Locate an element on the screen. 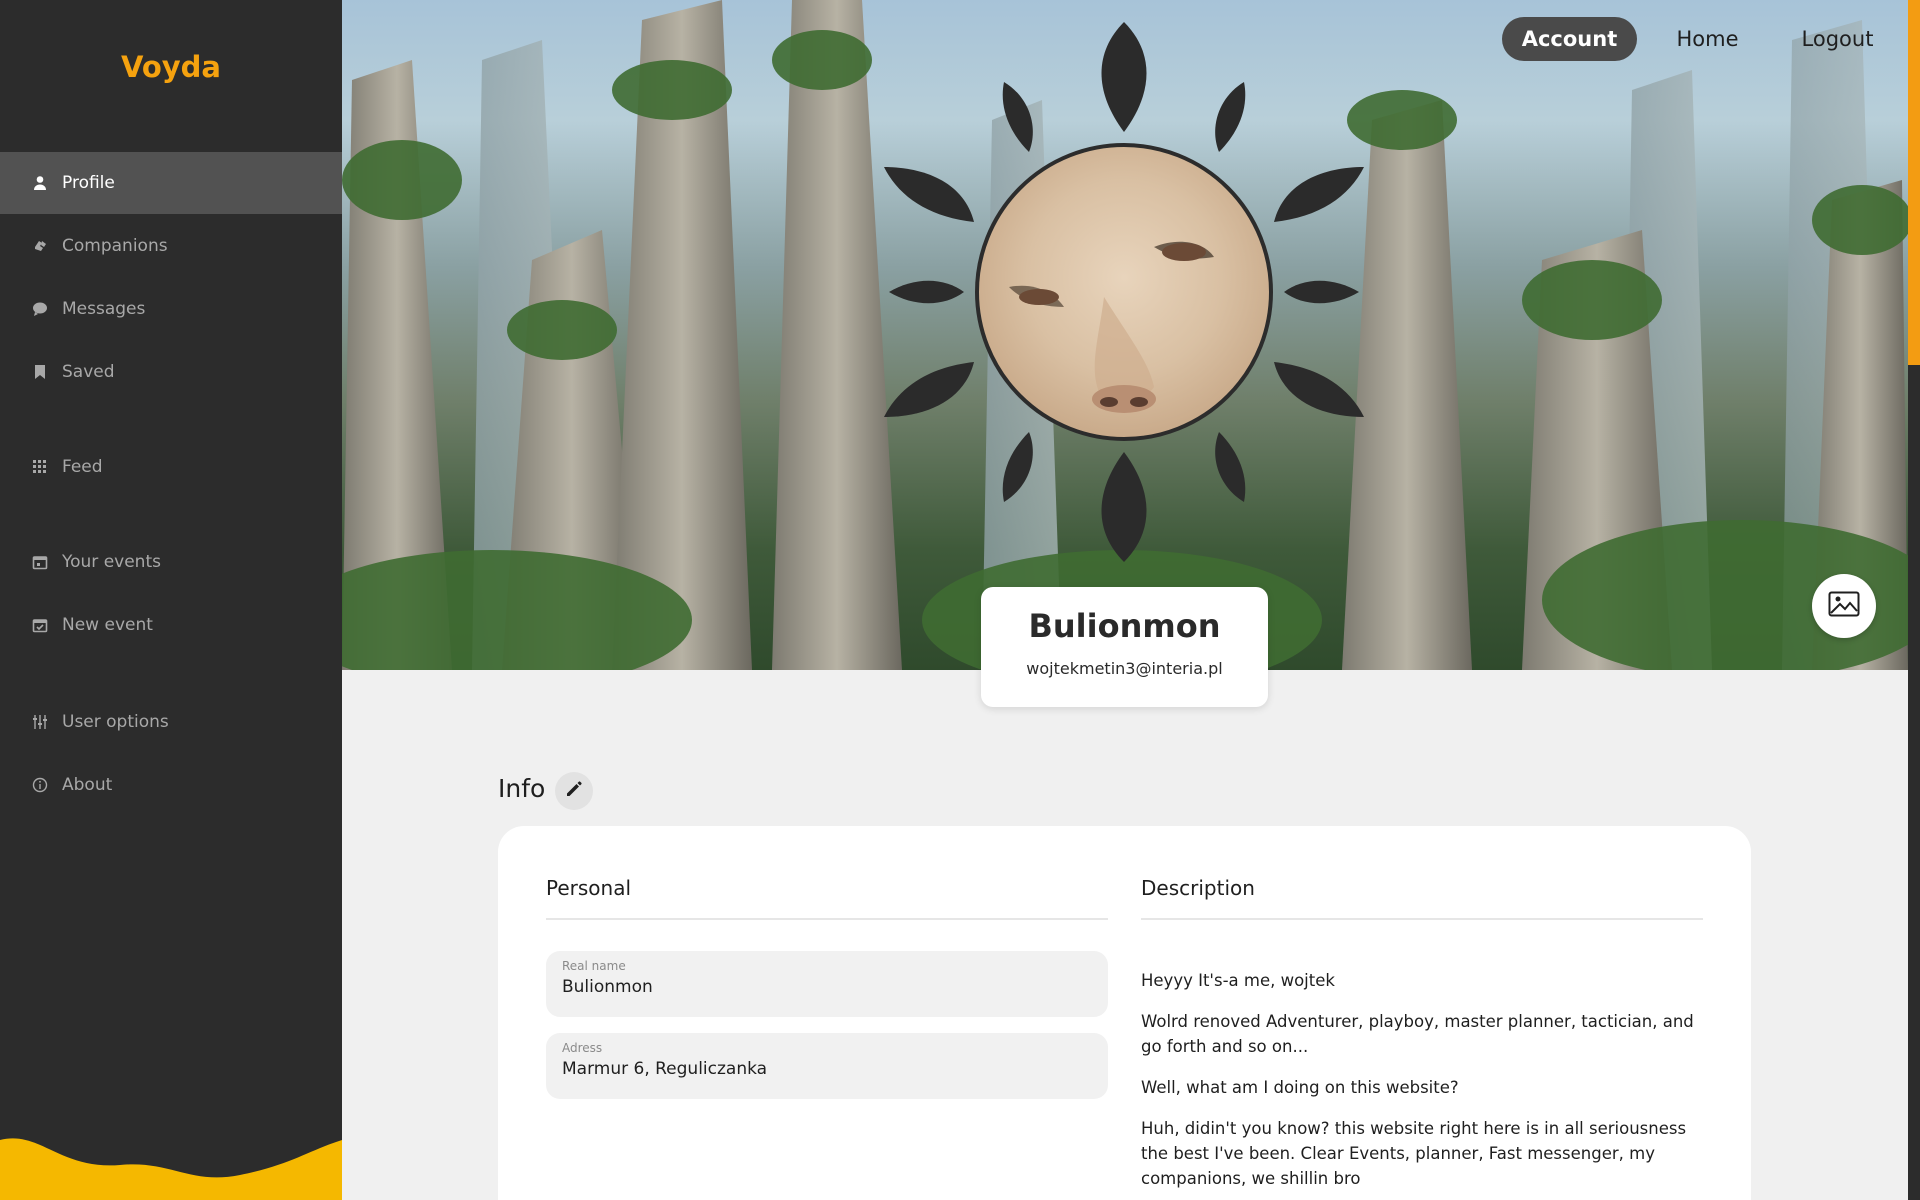 The image size is (1920, 1200). sidebar-item-label: Saved is located at coordinates (88, 372).